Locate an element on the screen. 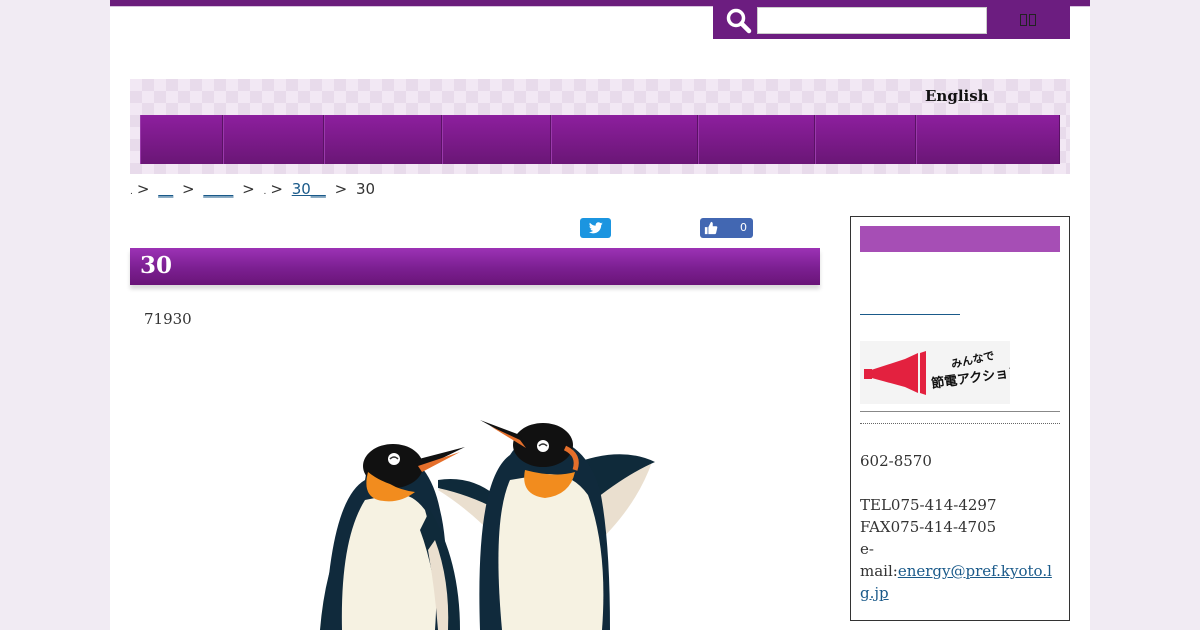  penguins-illustration is located at coordinates (487, 525).